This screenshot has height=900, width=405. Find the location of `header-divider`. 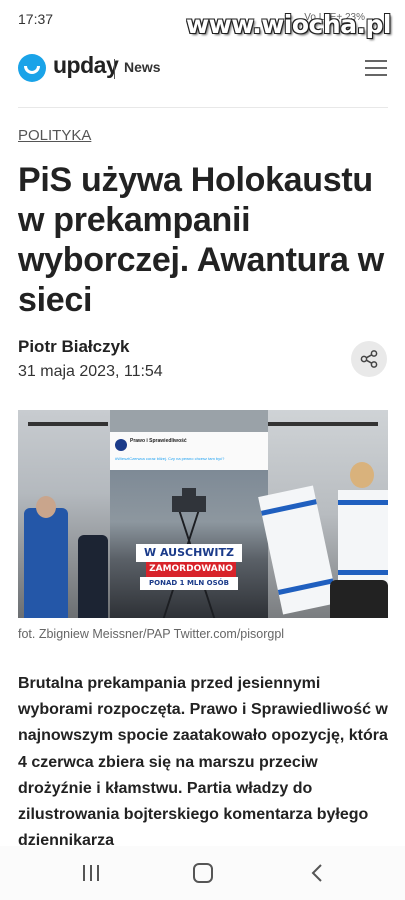

header-divider is located at coordinates (203, 107).